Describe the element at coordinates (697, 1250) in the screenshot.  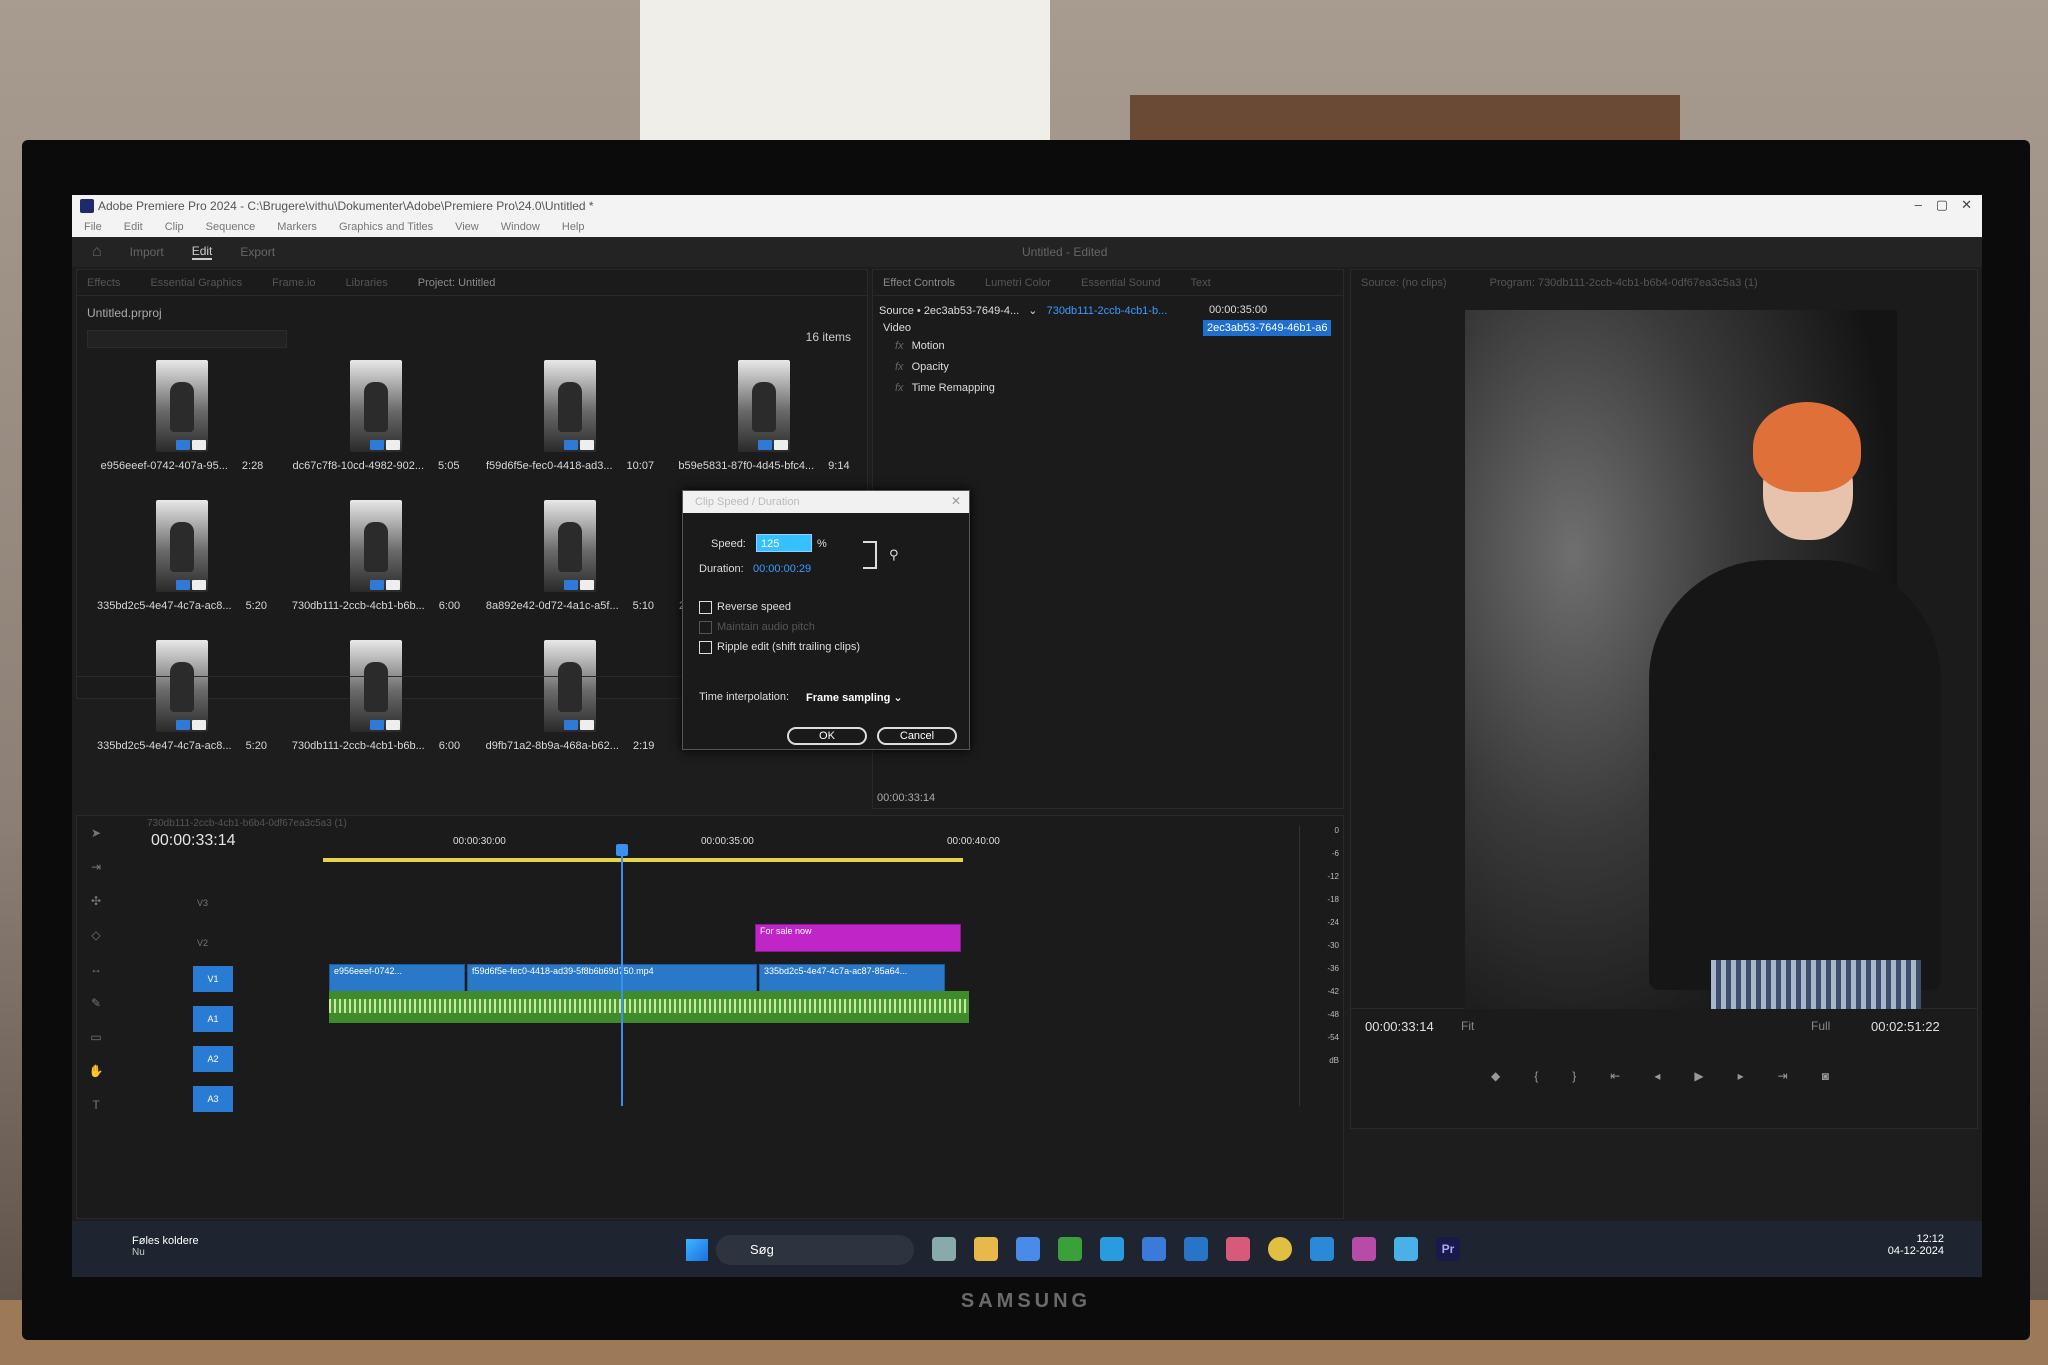
I see `start-icon` at that location.